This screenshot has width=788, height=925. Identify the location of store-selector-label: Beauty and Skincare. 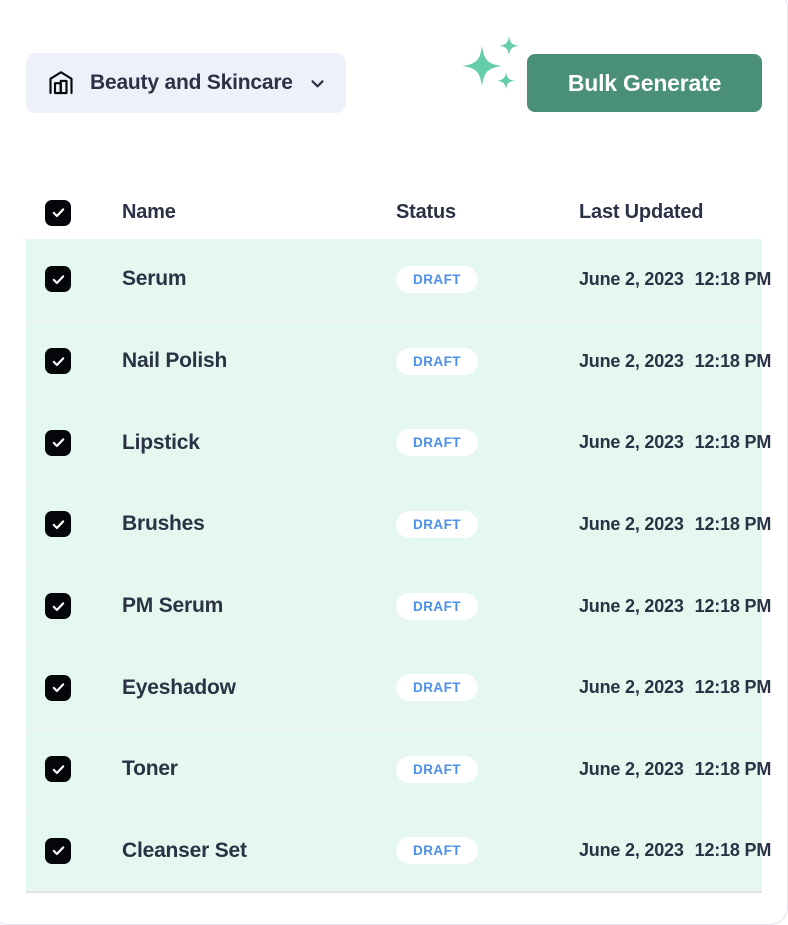
(191, 82).